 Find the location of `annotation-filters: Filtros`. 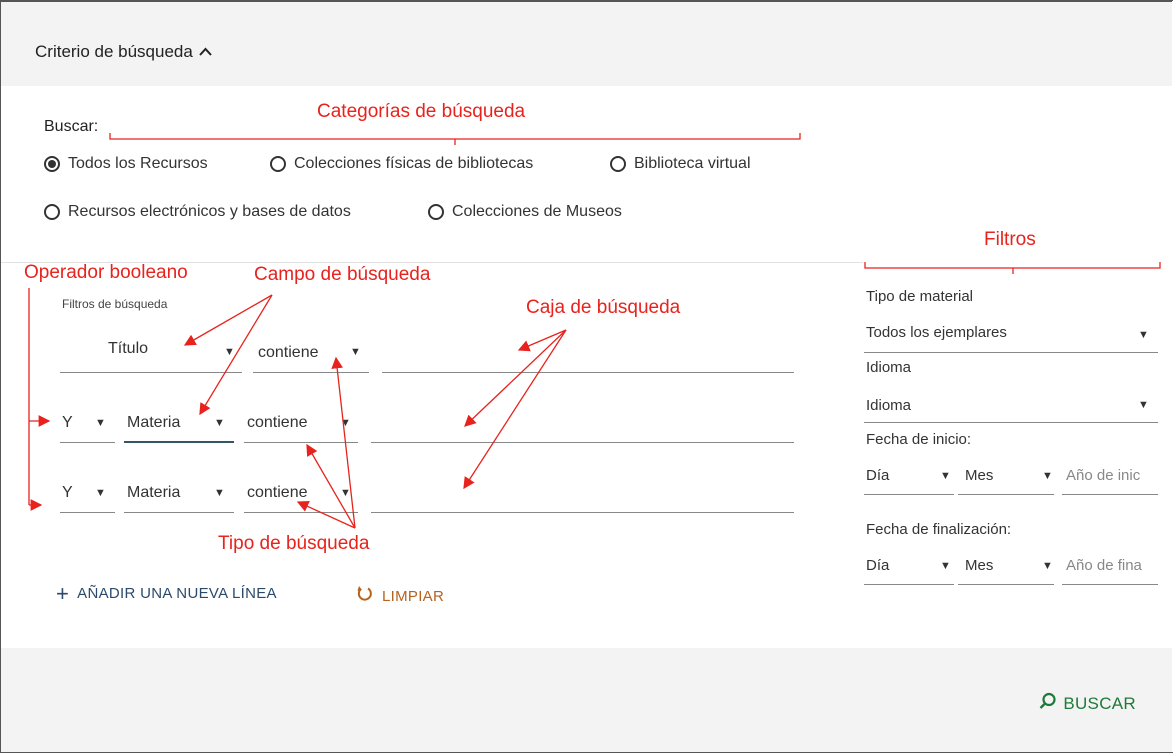

annotation-filters: Filtros is located at coordinates (1010, 239).